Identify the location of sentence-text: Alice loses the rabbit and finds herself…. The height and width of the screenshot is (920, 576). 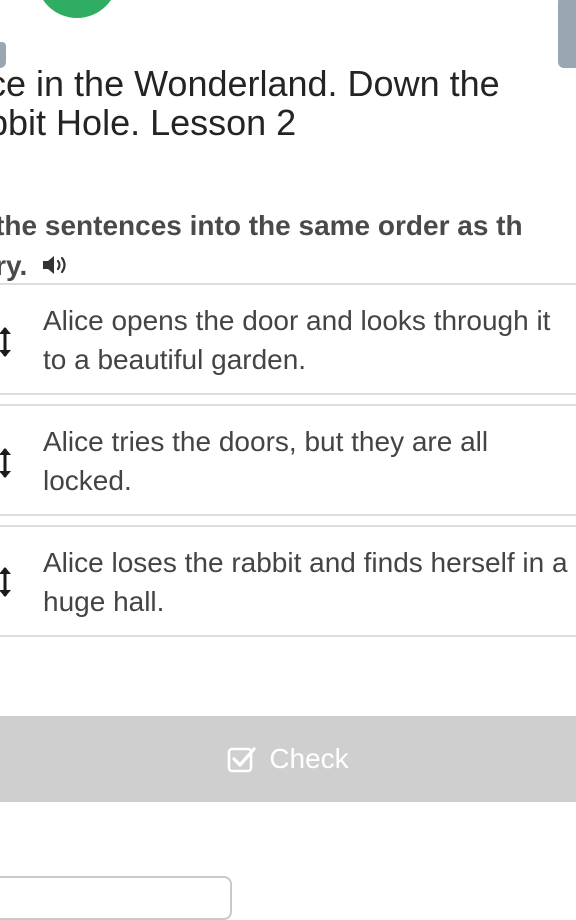
(305, 582).